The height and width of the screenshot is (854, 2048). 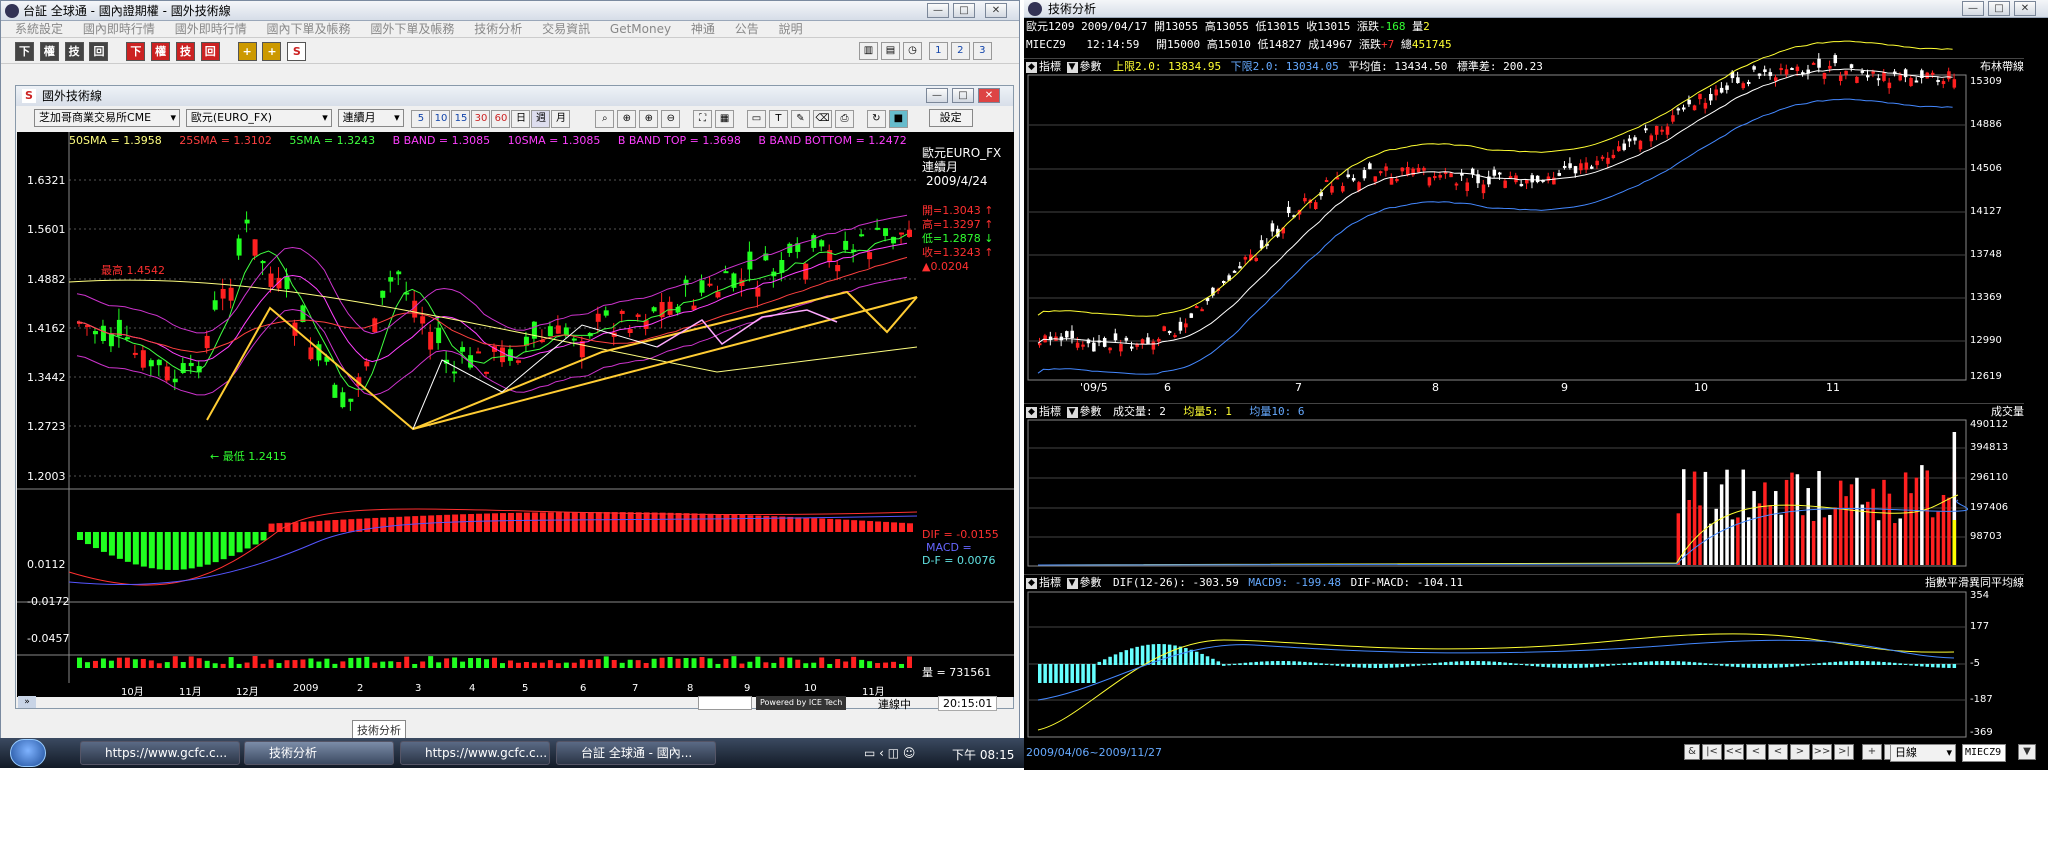 What do you see at coordinates (161, 51) in the screenshot?
I see `toolbar-option-red-button: 權` at bounding box center [161, 51].